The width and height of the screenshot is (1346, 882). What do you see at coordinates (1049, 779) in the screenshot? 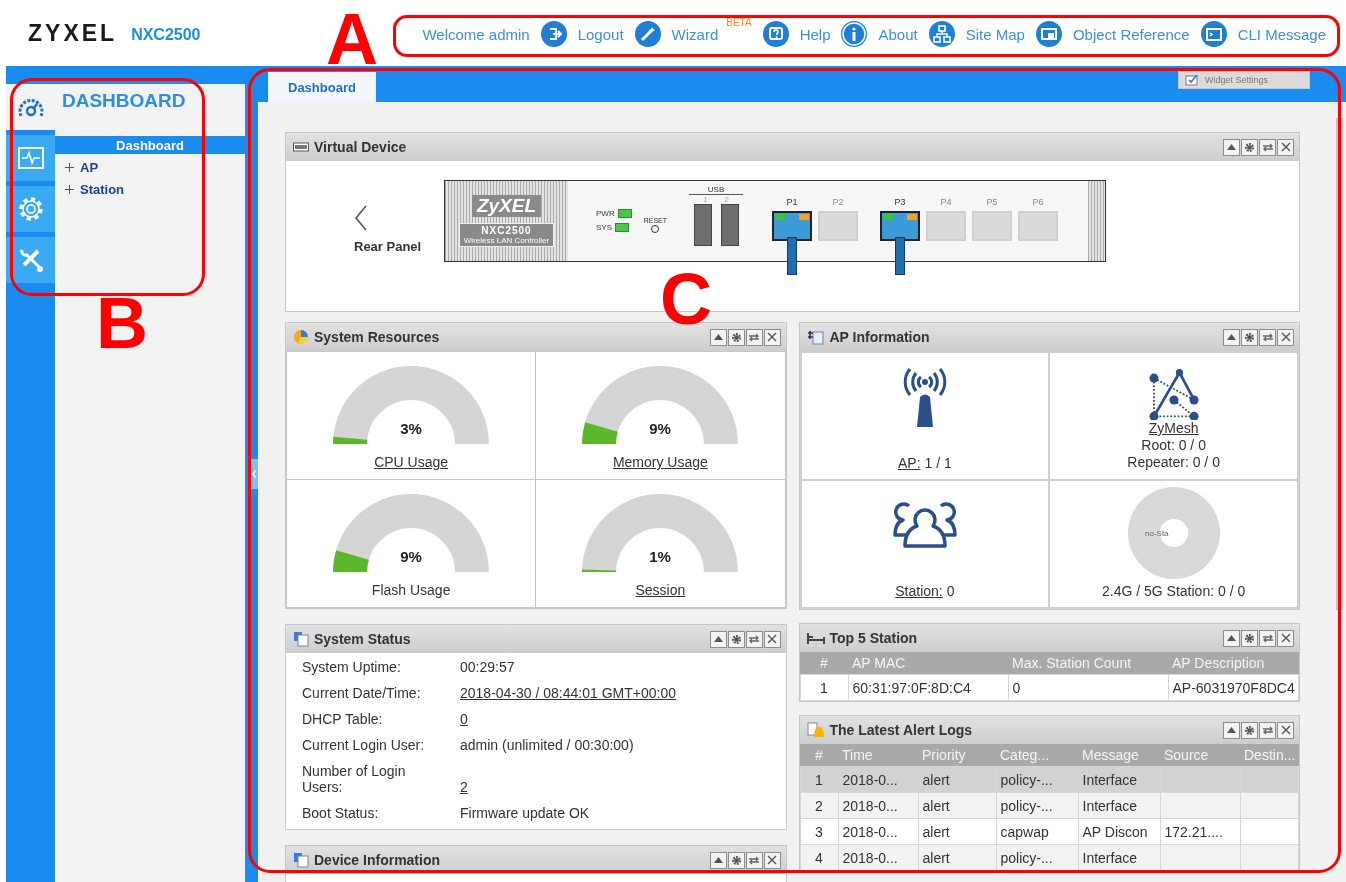
I see `log-row: 1 2018-0... alert policy-... Interface` at bounding box center [1049, 779].